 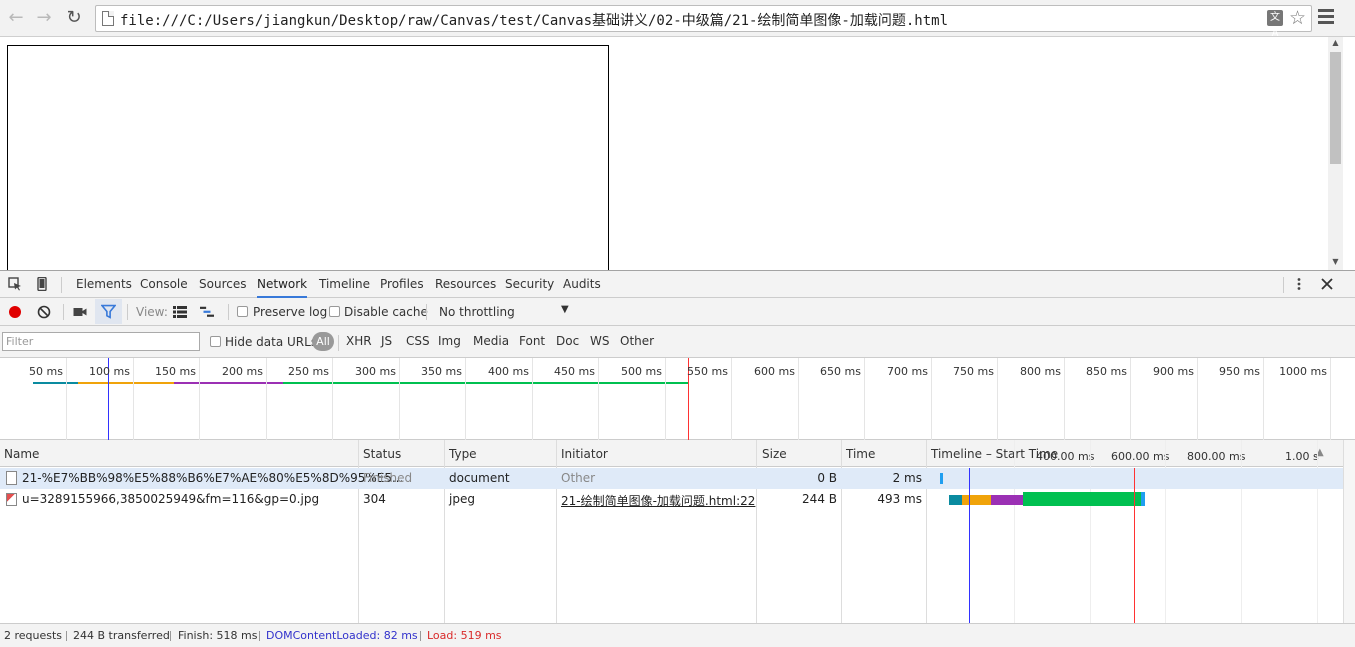 I want to click on tab-resources: Resources, so click(x=465, y=284).